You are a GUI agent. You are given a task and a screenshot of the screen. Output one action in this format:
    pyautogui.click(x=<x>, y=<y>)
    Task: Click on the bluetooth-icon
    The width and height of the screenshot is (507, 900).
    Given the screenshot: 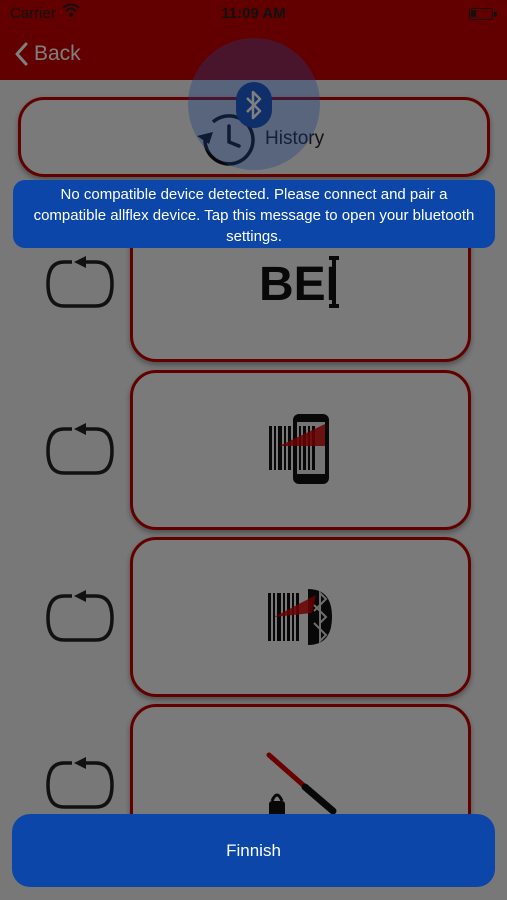 What is the action you would take?
    pyautogui.click(x=254, y=105)
    